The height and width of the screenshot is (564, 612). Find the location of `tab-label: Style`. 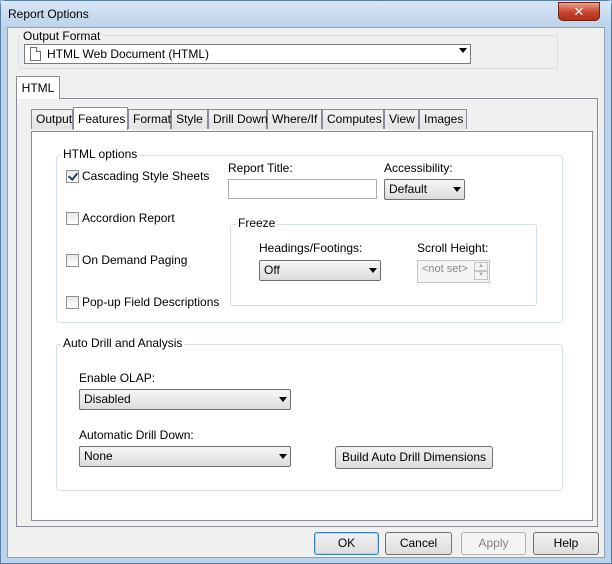

tab-label: Style is located at coordinates (189, 119).